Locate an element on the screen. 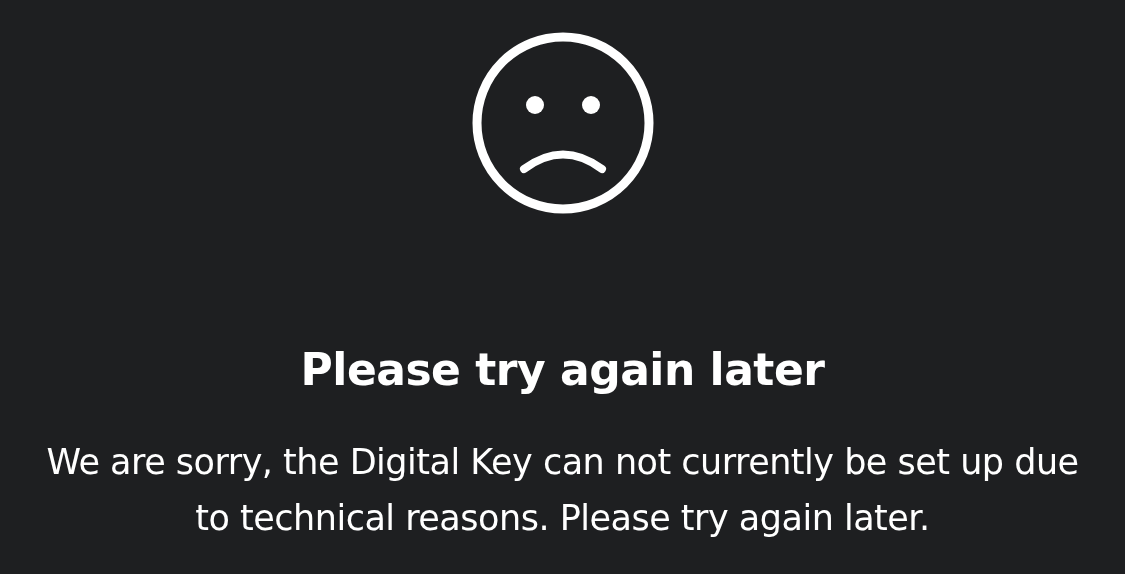 This screenshot has width=1125, height=574. sad-face-icon is located at coordinates (562, 123).